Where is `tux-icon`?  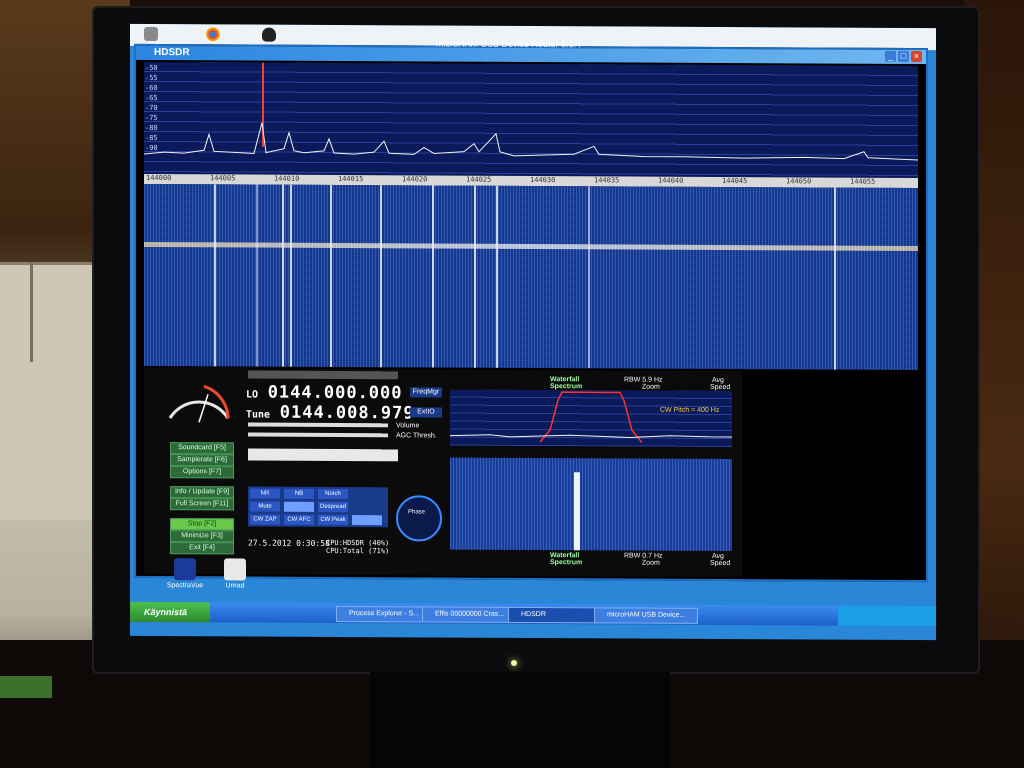
tux-icon is located at coordinates (269, 34).